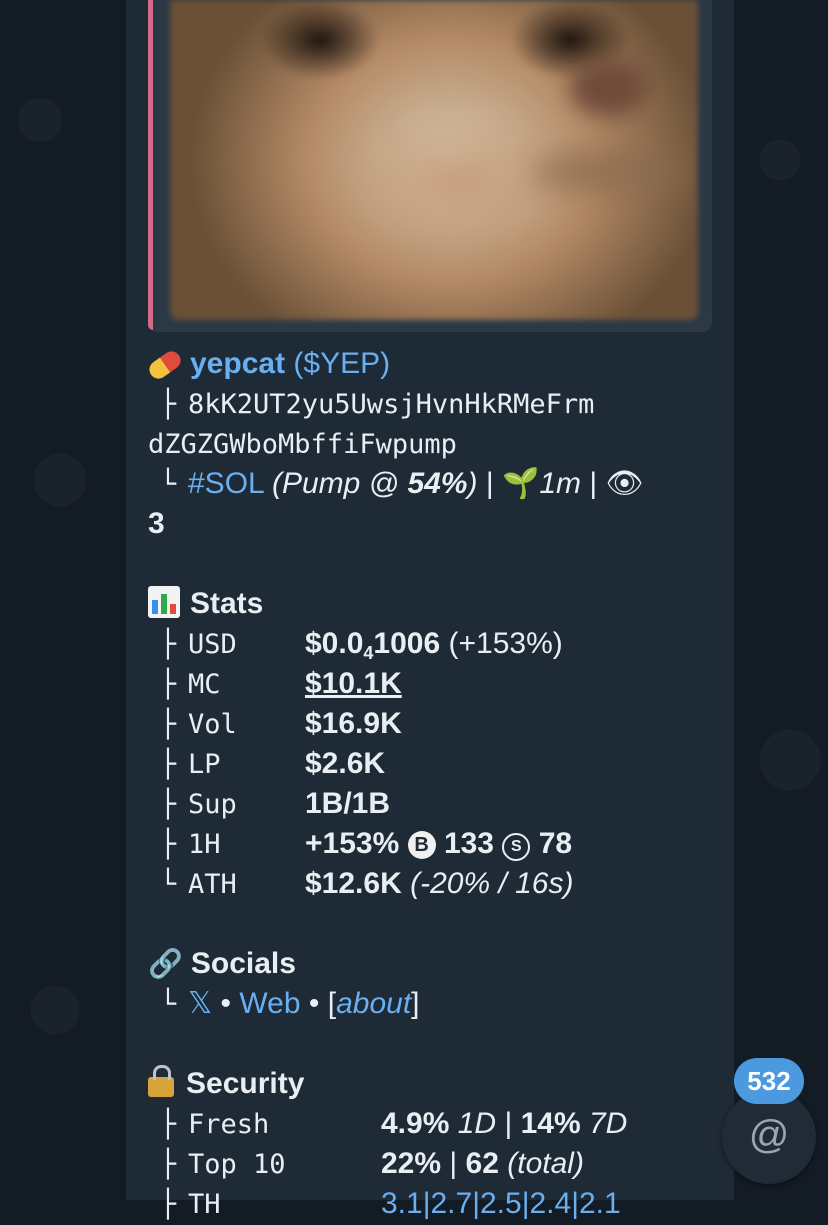  Describe the element at coordinates (504, 1124) in the screenshot. I see `fresh-values: 4.9% 1D | 14% 7D` at that location.